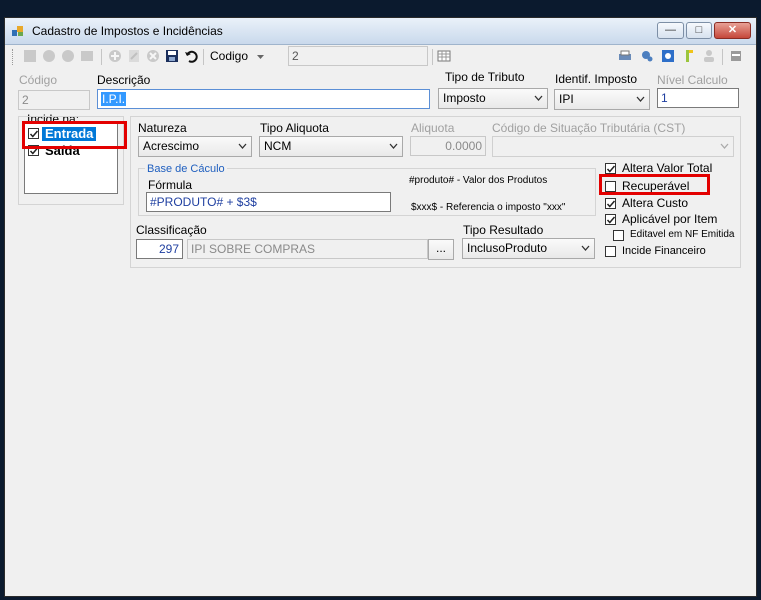 Image resolution: width=761 pixels, height=600 pixels. I want to click on altera-valor-total-label: Altera Valor Total, so click(667, 168).